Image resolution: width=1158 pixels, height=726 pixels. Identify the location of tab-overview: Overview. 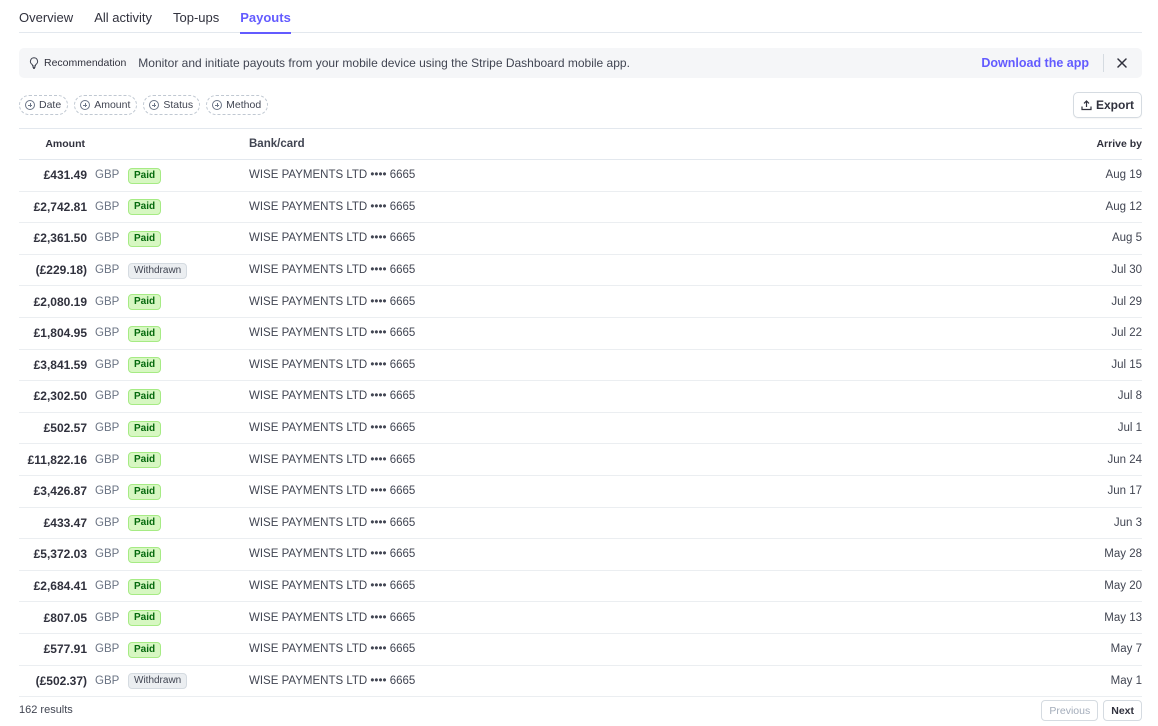
(46, 16).